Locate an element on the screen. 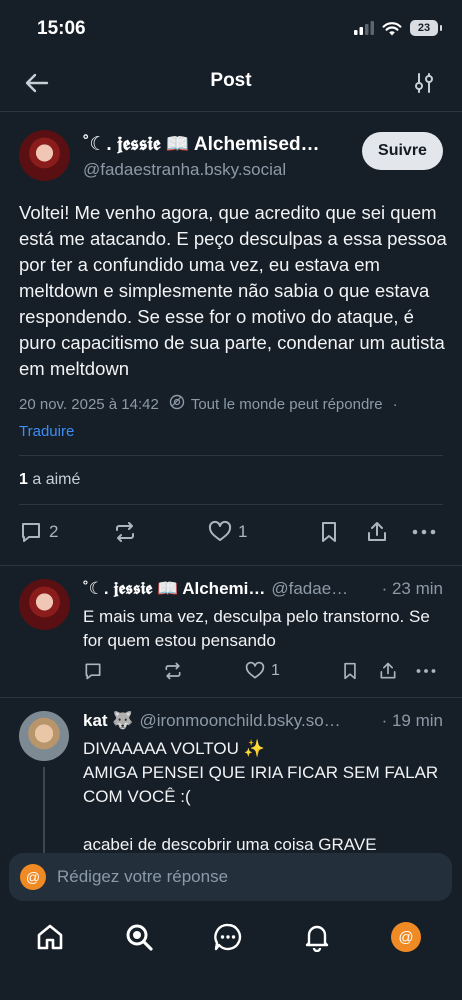  post-header: Post is located at coordinates (231, 85).